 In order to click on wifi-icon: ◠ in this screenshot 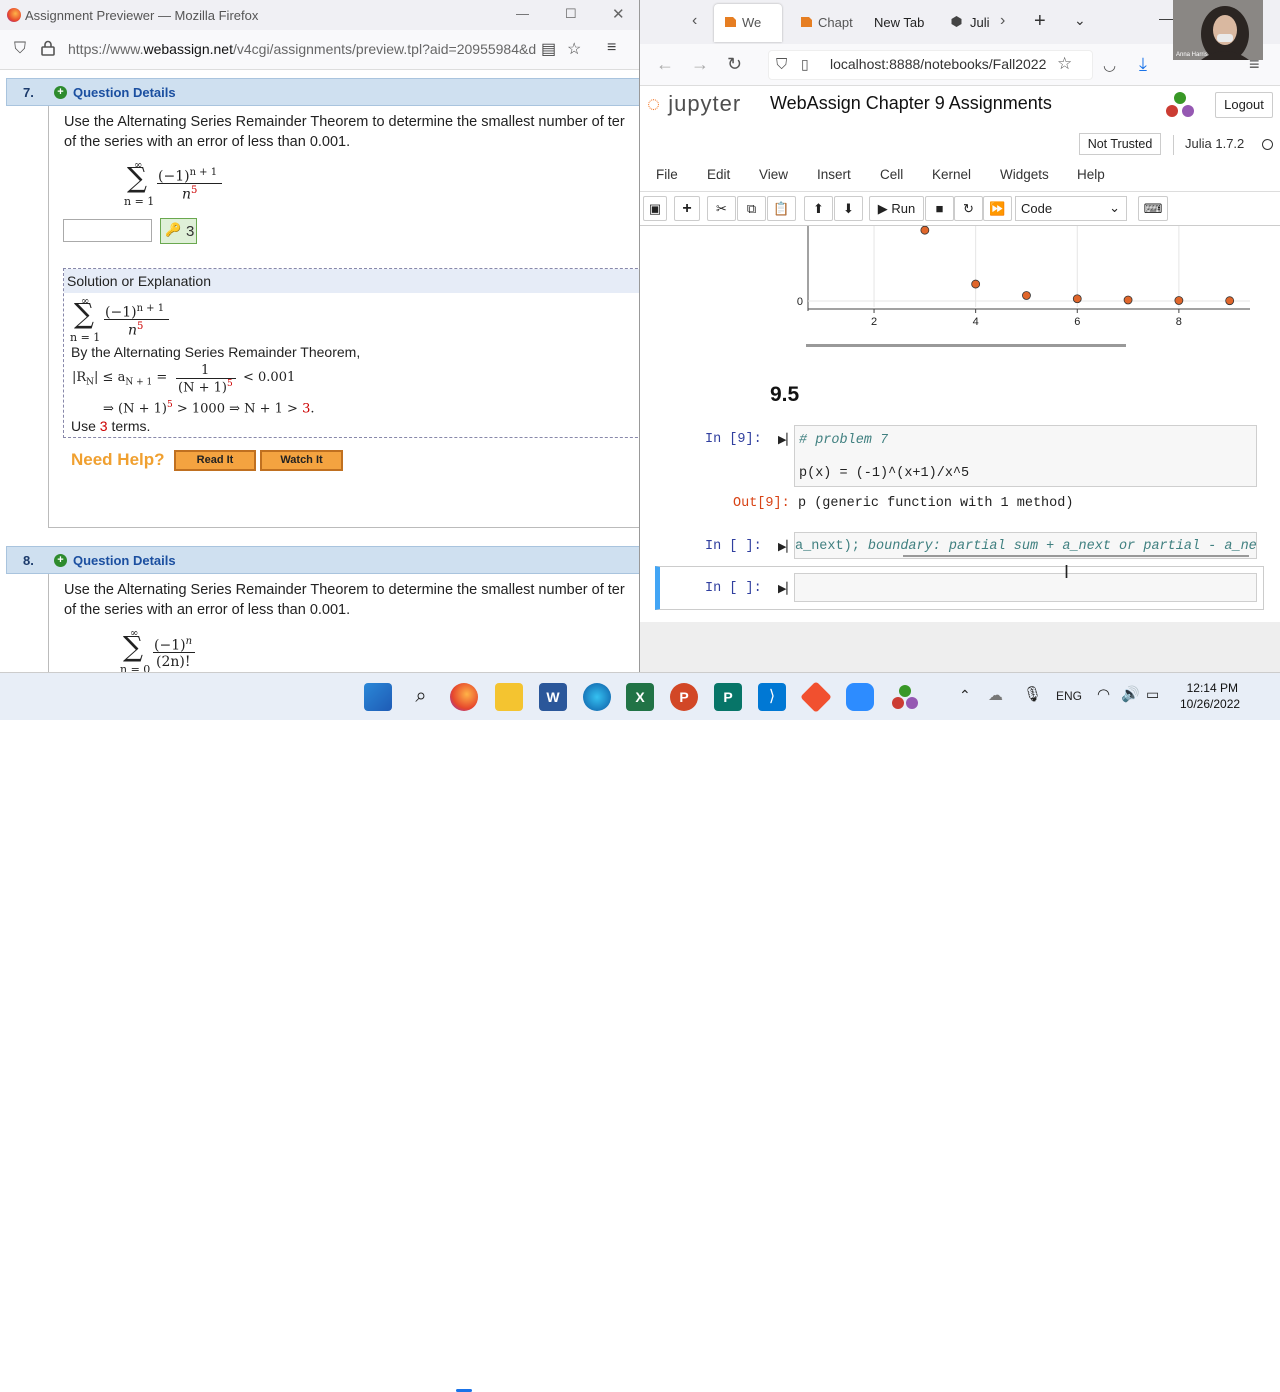, I will do `click(1103, 694)`.